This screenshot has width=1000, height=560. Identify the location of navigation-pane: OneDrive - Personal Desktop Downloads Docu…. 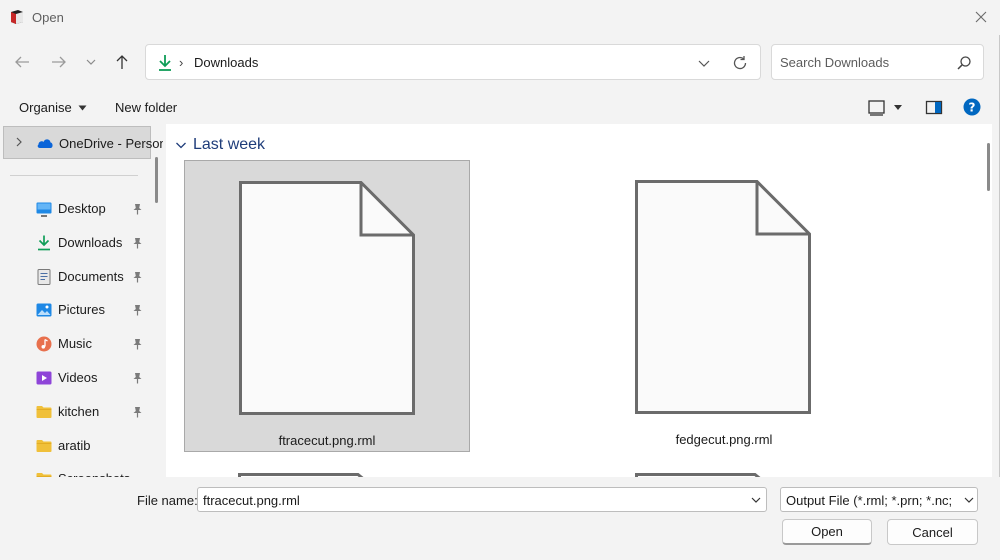
(81, 300).